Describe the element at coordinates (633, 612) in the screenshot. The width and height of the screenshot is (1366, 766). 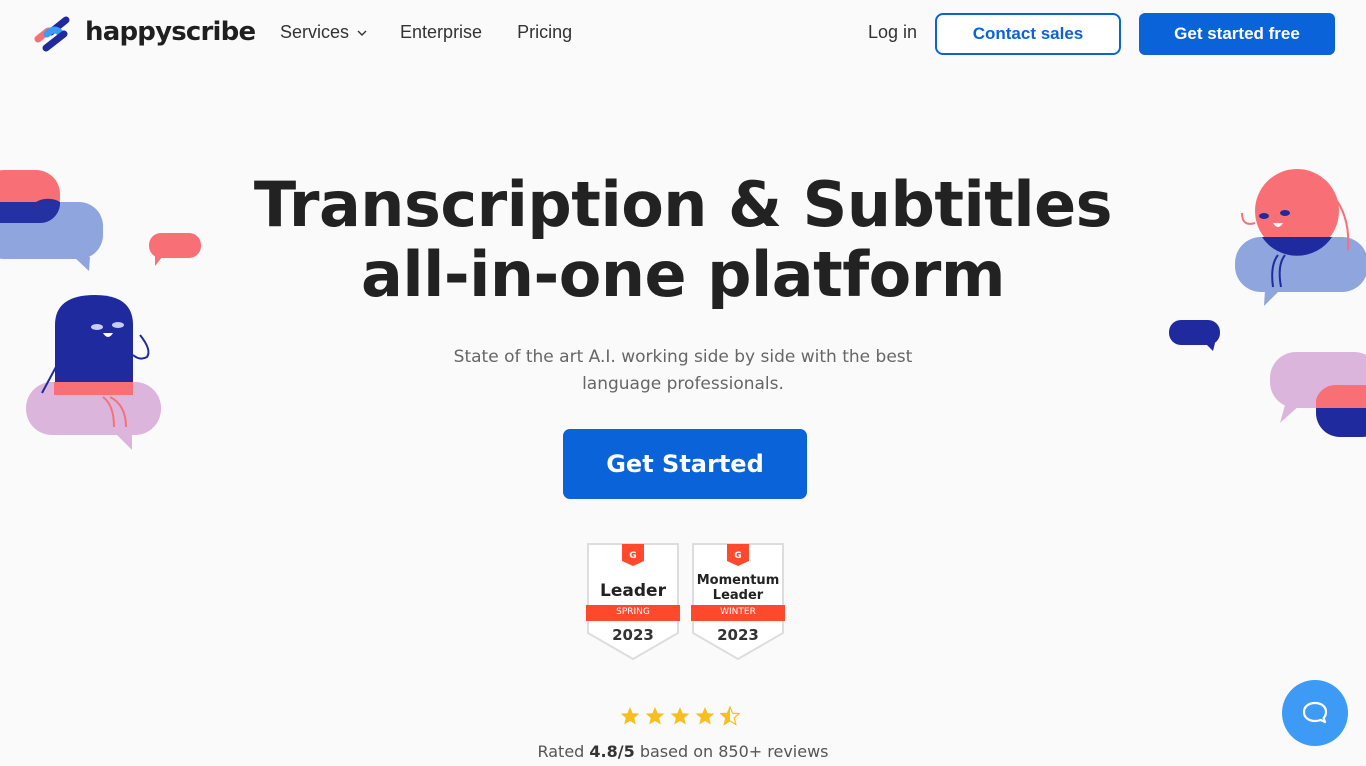
I see `badge-season: SPRING` at that location.